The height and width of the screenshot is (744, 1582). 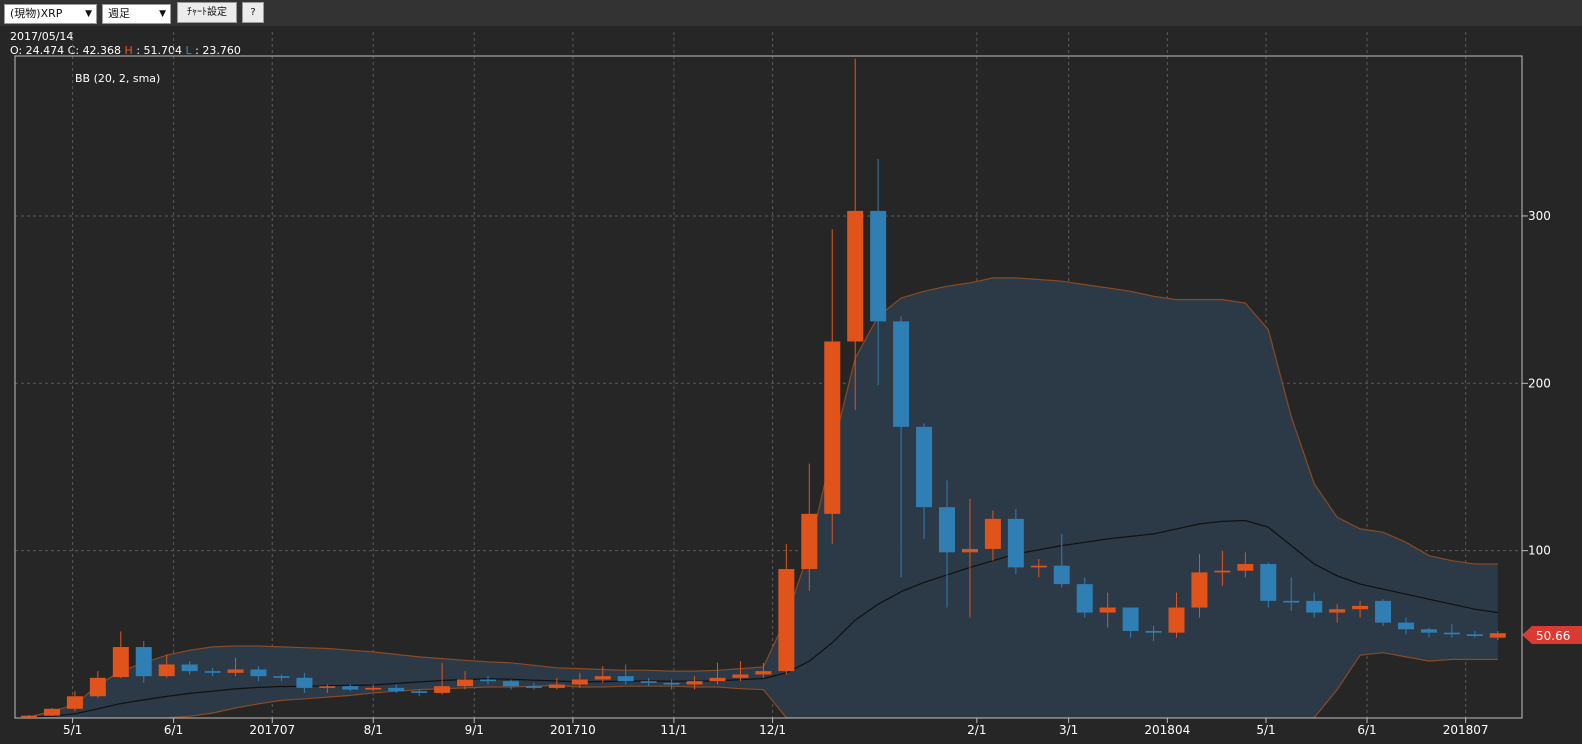 I want to click on last-price-value: 50.66, so click(x=1553, y=636).